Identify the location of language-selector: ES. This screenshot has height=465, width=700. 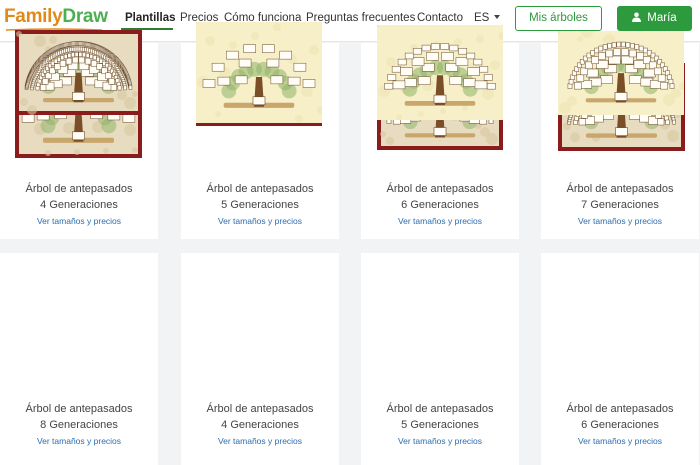
(487, 18).